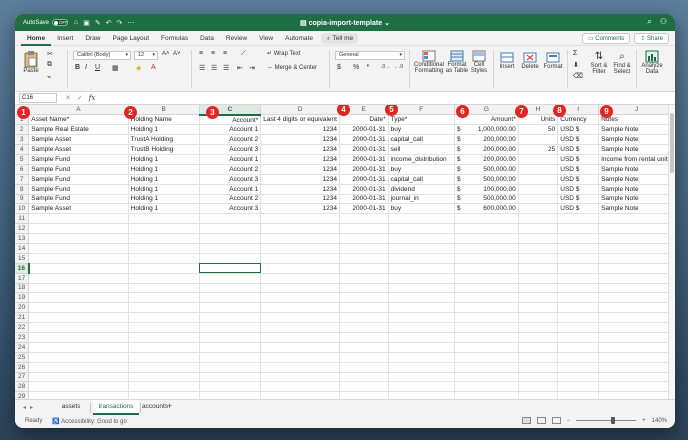 The width and height of the screenshot is (688, 440). I want to click on cell-B25, so click(164, 357).